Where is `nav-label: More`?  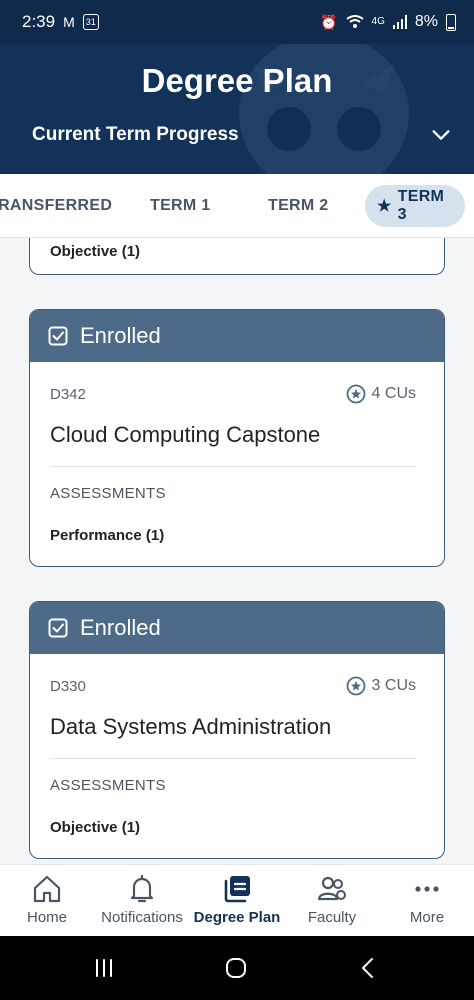
nav-label: More is located at coordinates (427, 917).